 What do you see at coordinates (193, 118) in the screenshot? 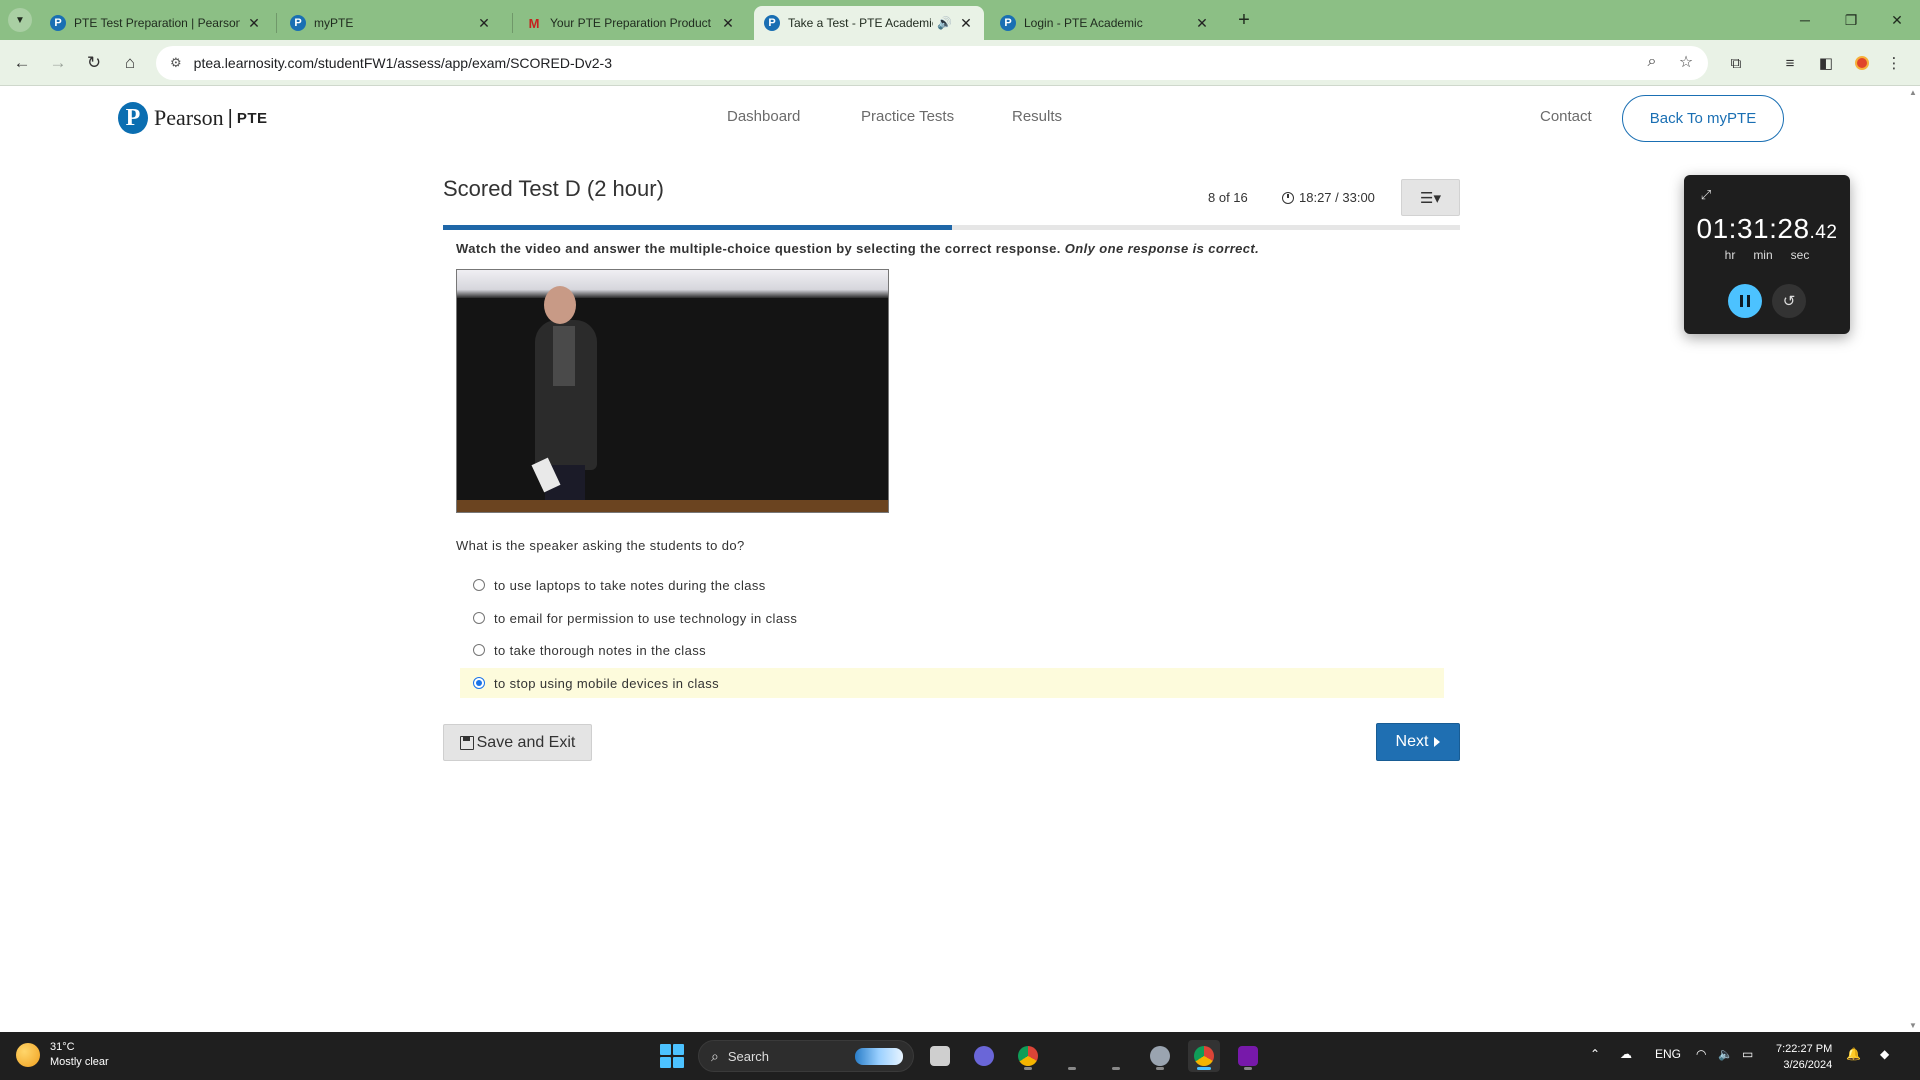
I see `pearson-pte-logo: P Pearson | PTE` at bounding box center [193, 118].